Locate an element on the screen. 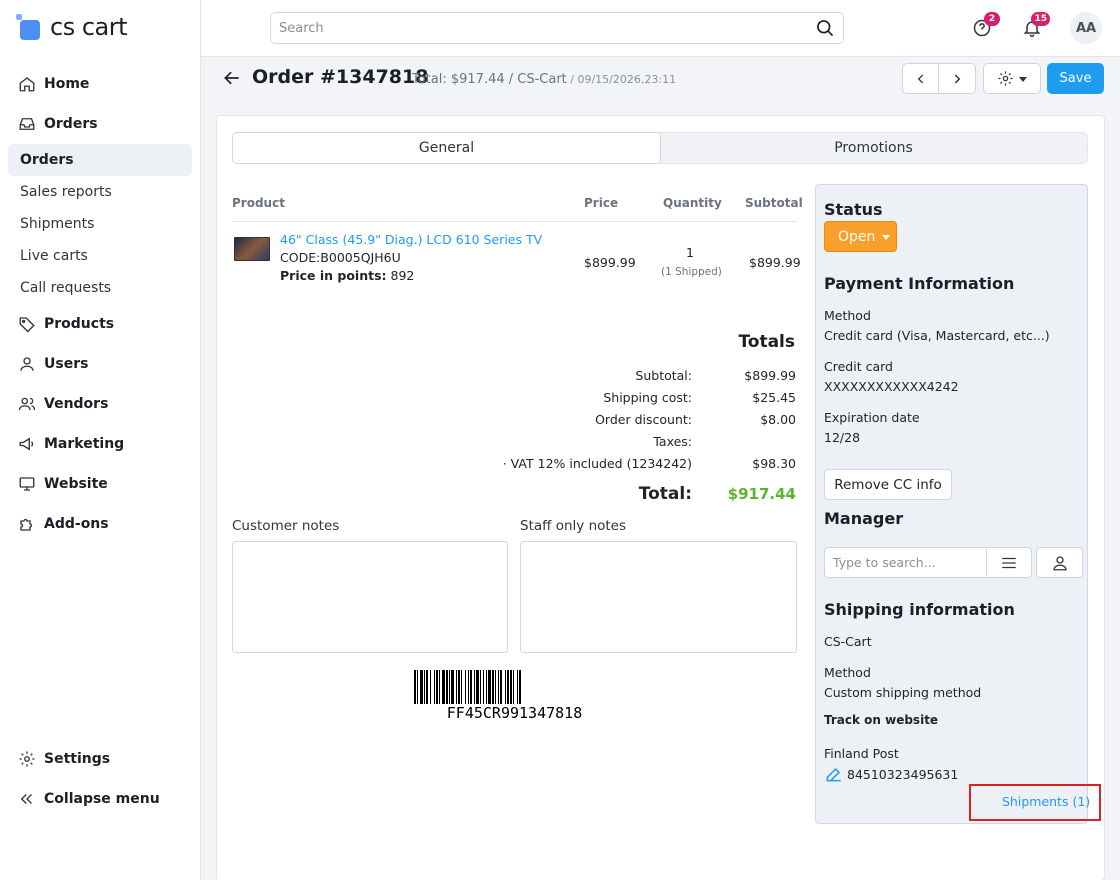  sidebar-item-website: Website is located at coordinates (100, 484).